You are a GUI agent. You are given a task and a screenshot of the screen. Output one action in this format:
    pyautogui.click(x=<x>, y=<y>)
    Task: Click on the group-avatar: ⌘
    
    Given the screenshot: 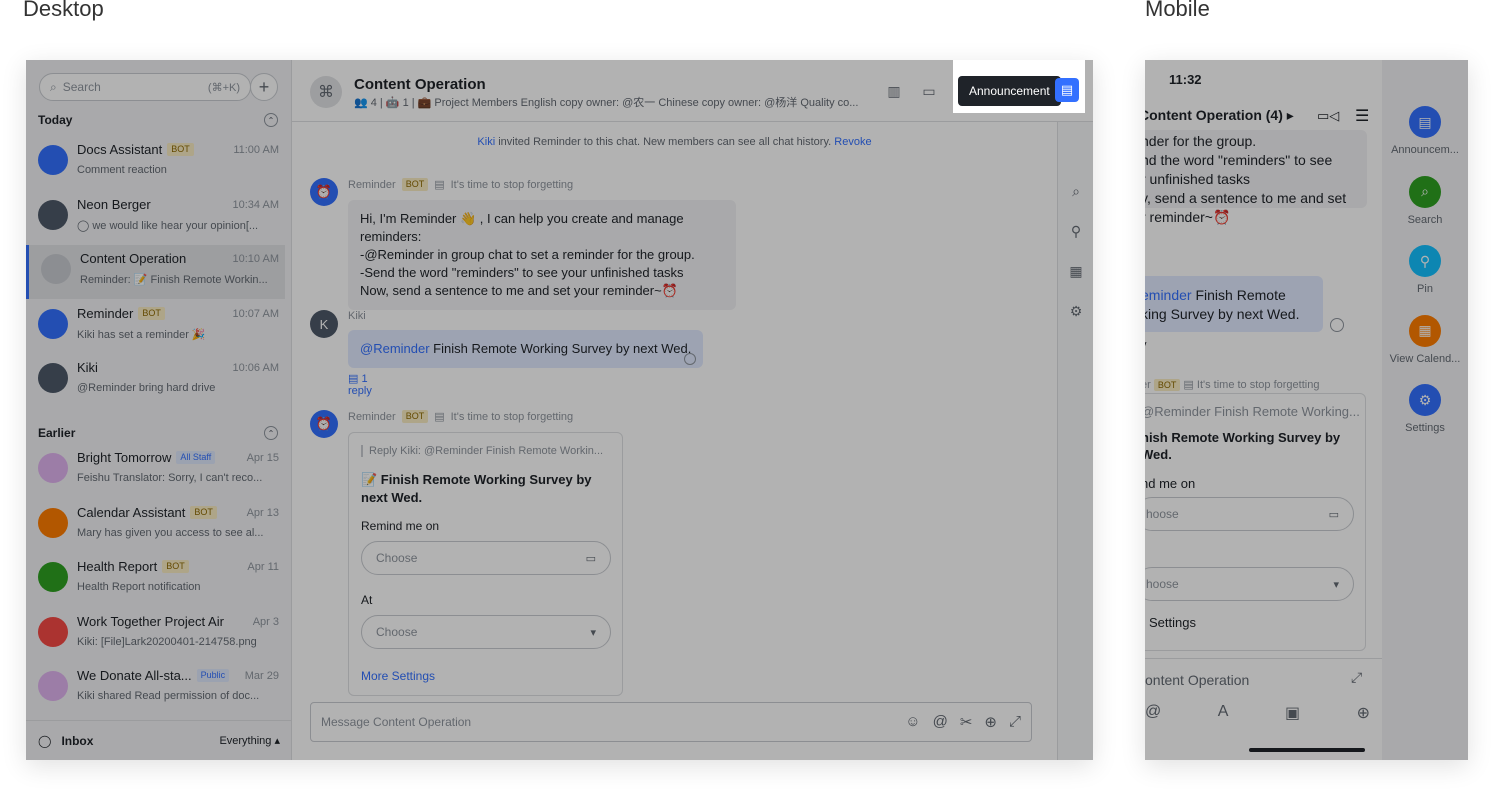 What is the action you would take?
    pyautogui.click(x=326, y=92)
    